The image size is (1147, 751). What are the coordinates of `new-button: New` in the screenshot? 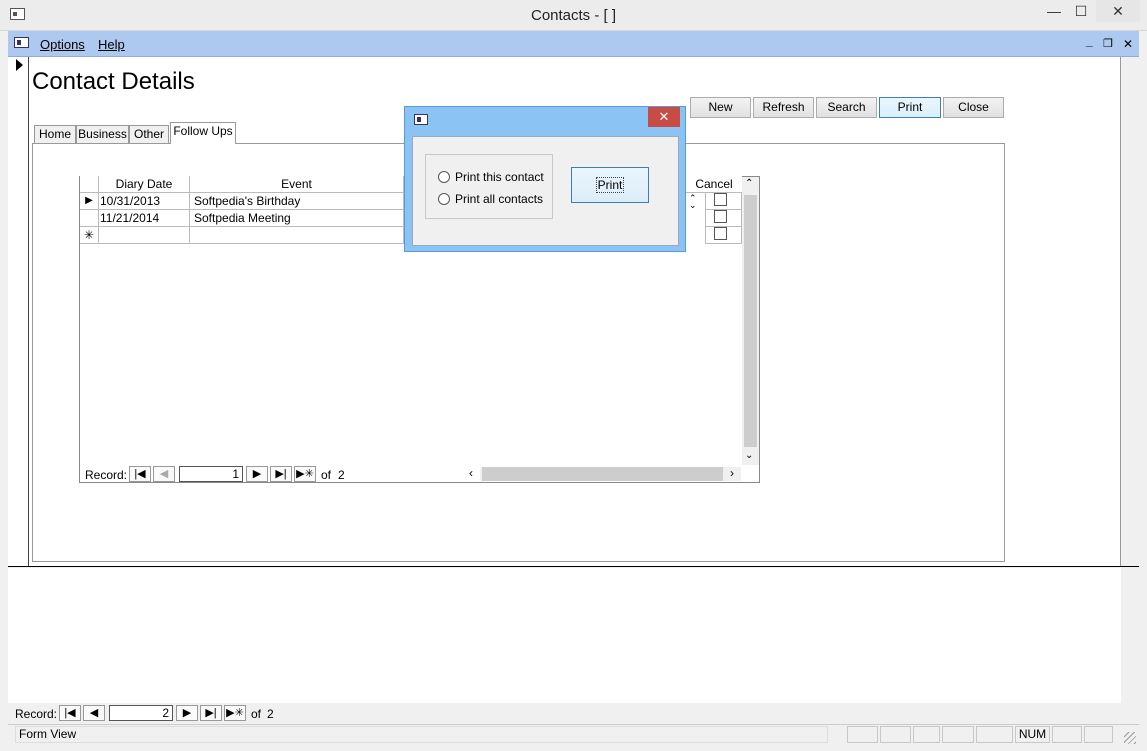 It's located at (720, 107).